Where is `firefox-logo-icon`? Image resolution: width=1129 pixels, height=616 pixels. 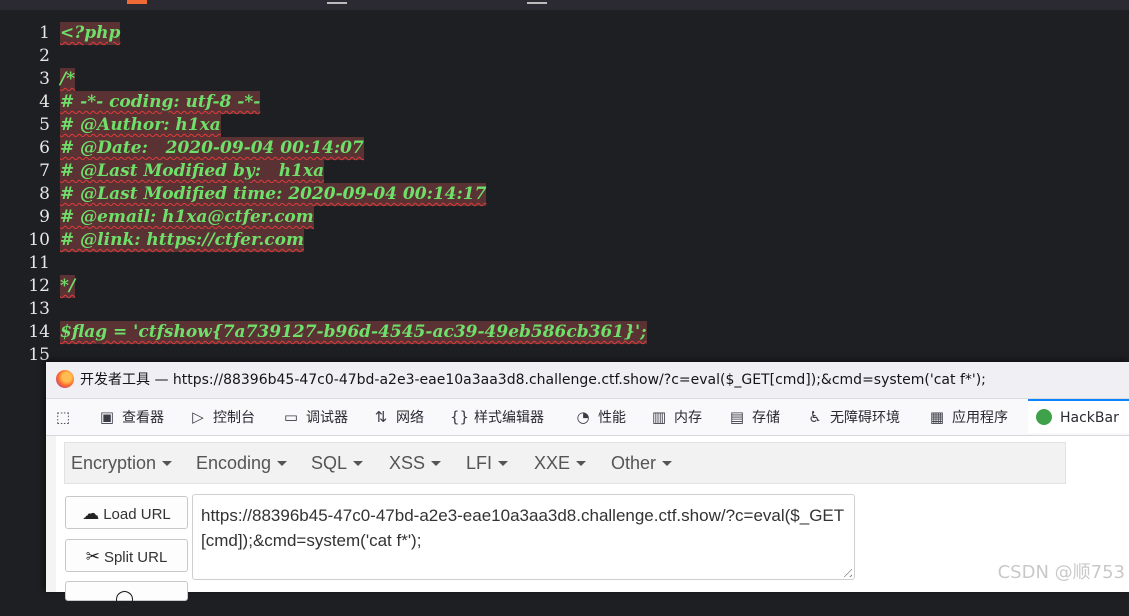
firefox-logo-icon is located at coordinates (65, 379).